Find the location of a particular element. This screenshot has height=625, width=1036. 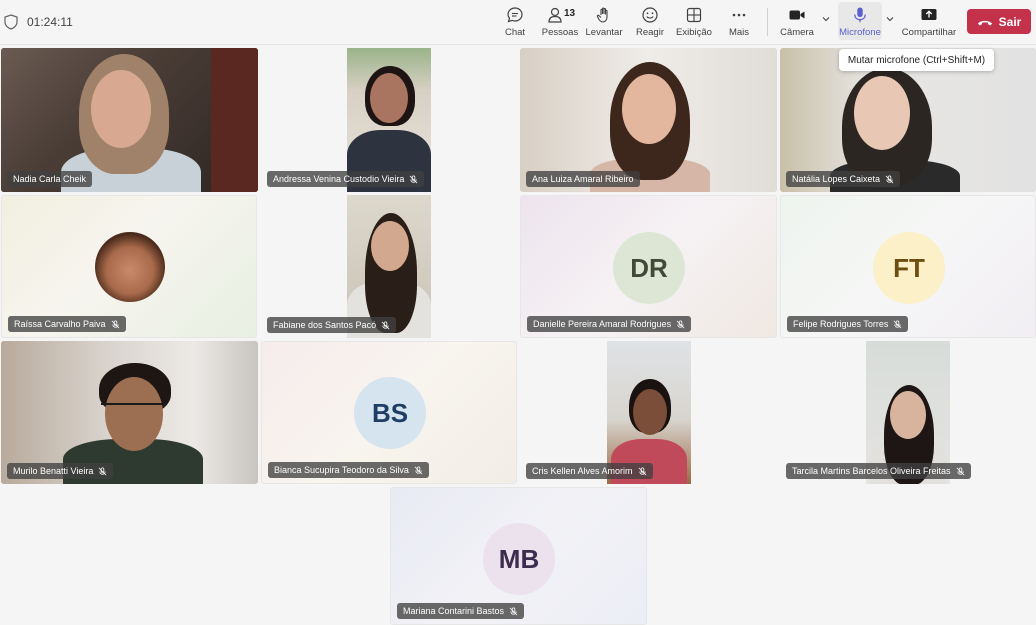

participant-name: Danielle Pereira Amaral Rodrigues is located at coordinates (602, 324).